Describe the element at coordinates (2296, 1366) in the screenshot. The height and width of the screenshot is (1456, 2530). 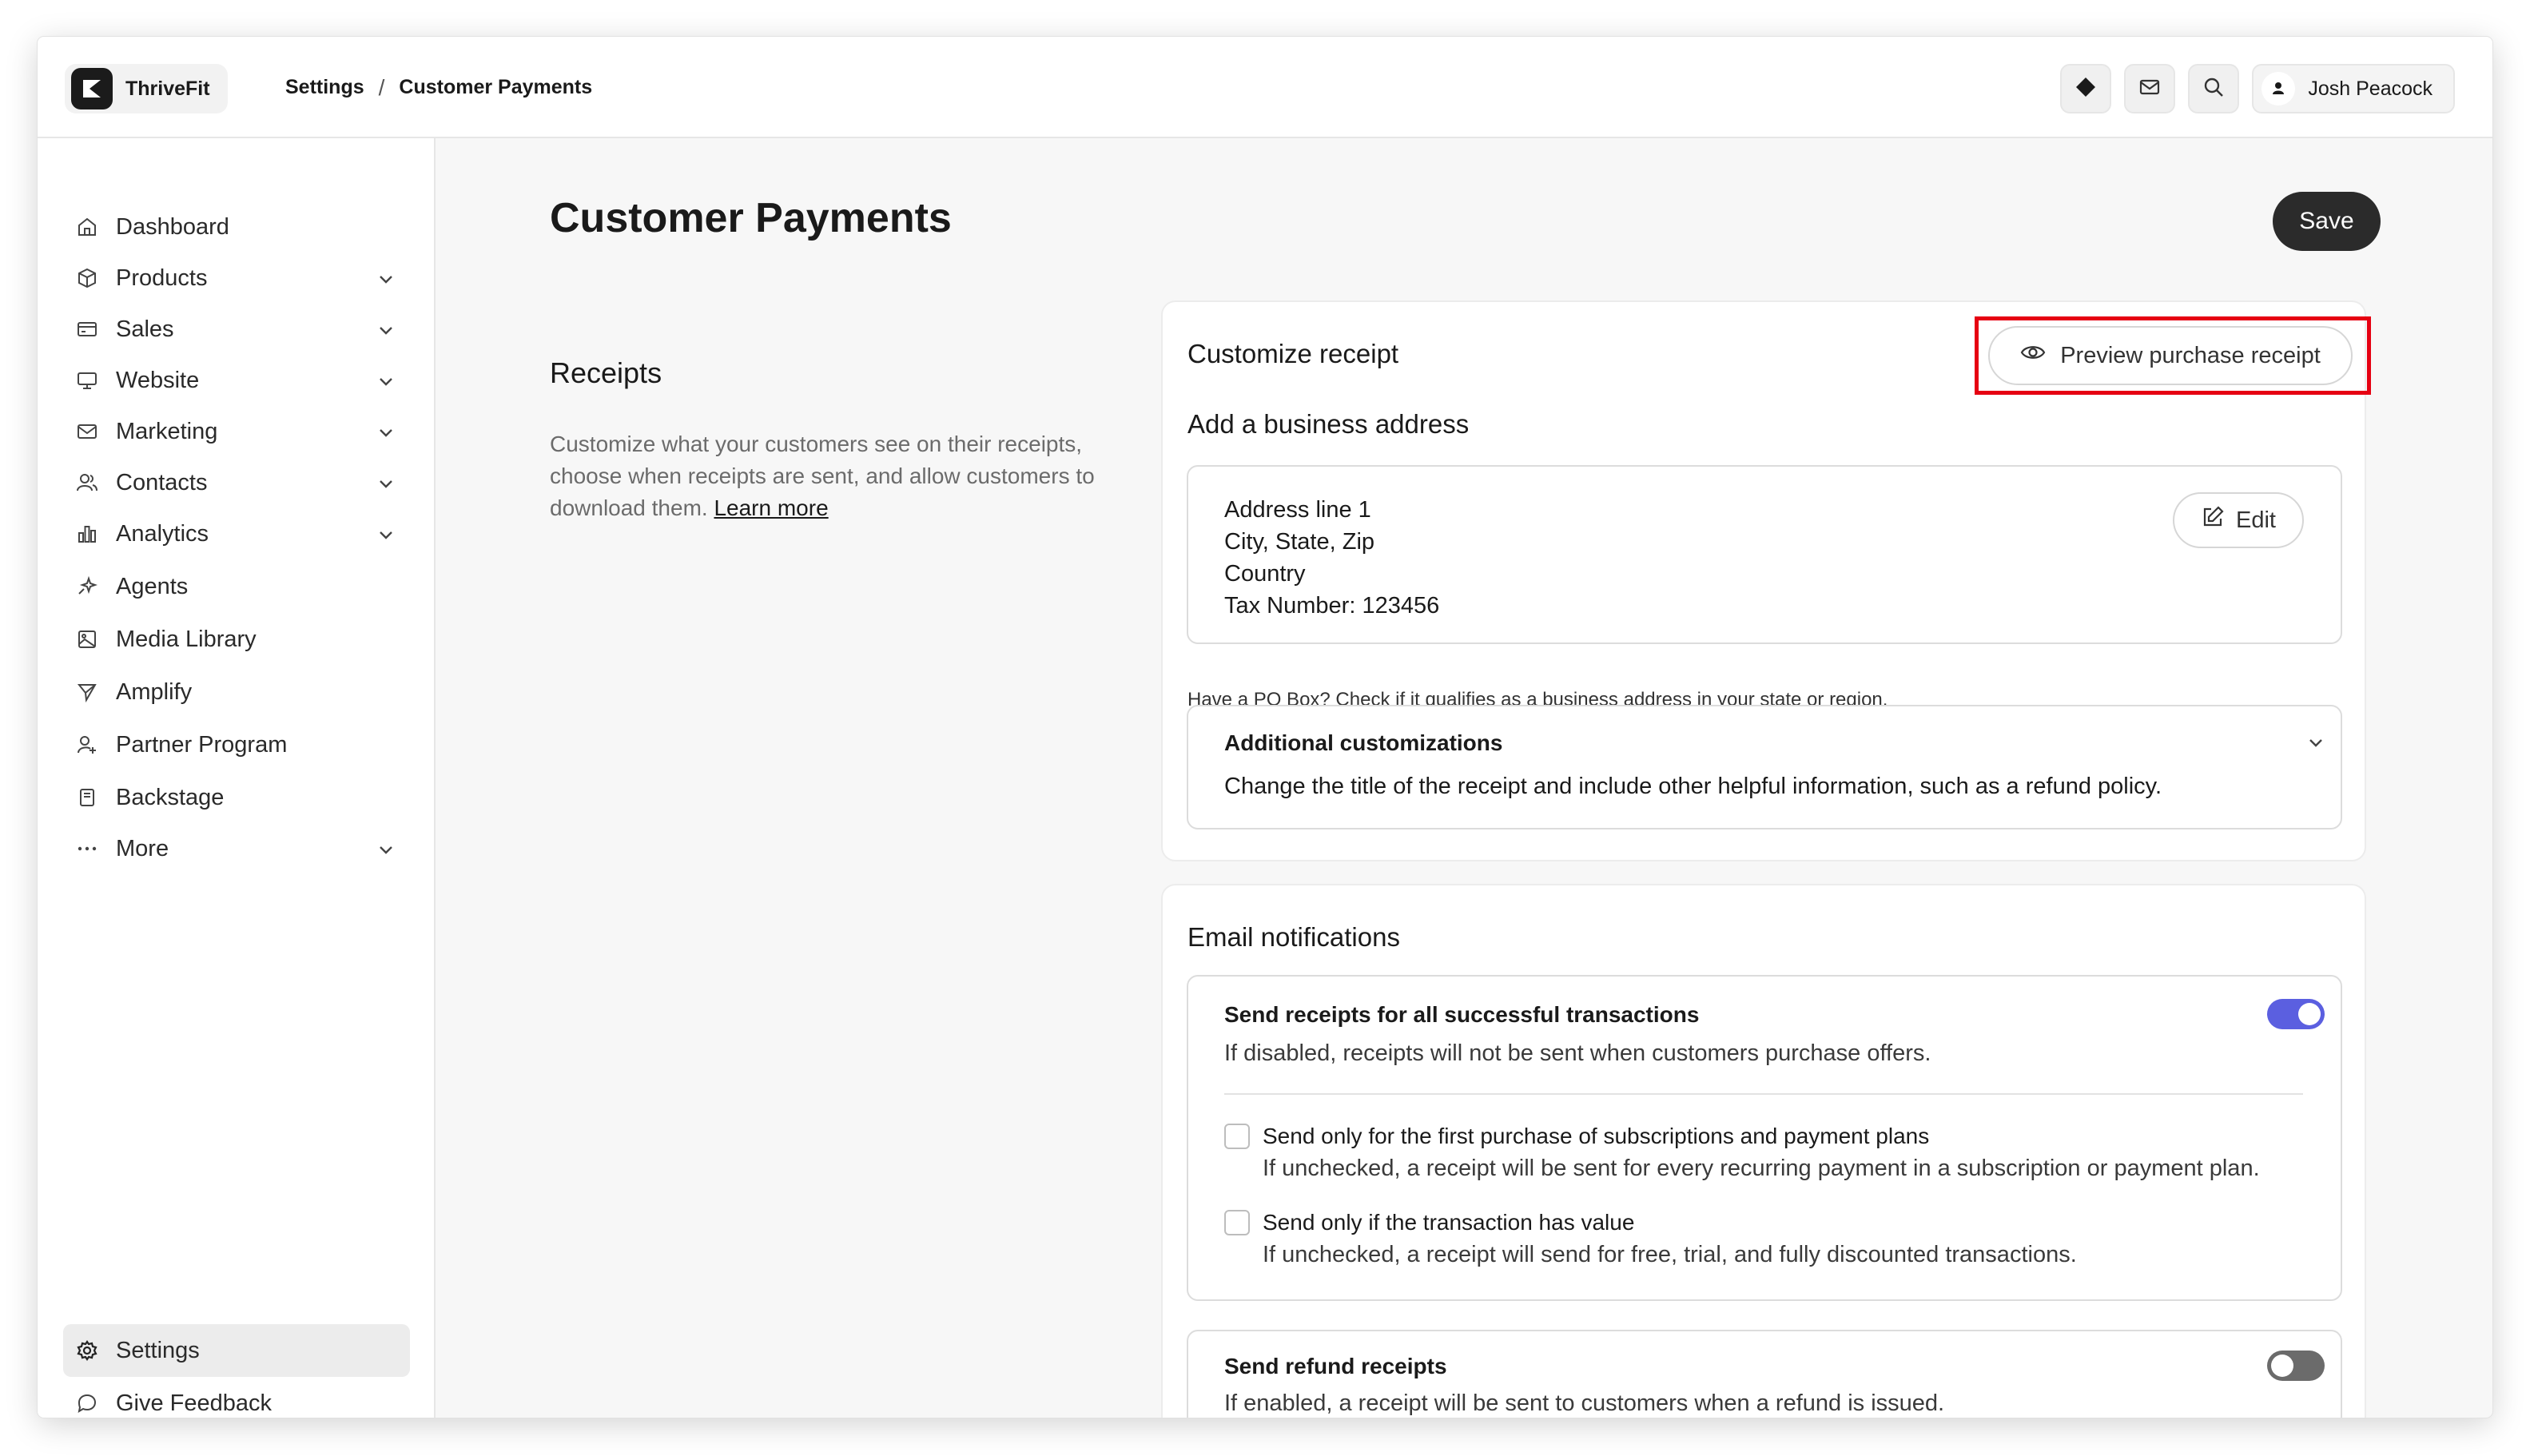
I see `refund-receipts-toggle` at that location.